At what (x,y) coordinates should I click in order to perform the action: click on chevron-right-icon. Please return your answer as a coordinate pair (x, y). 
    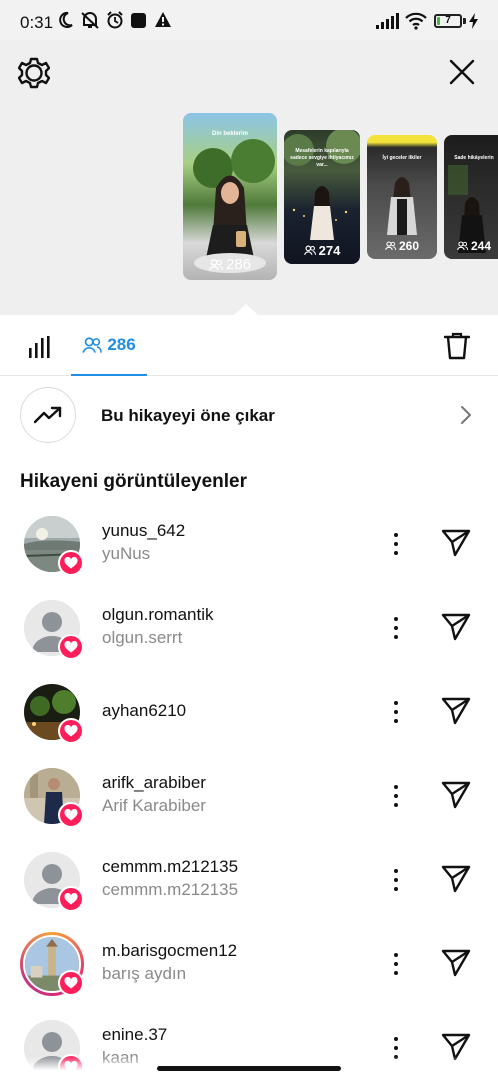
    Looking at the image, I should click on (466, 415).